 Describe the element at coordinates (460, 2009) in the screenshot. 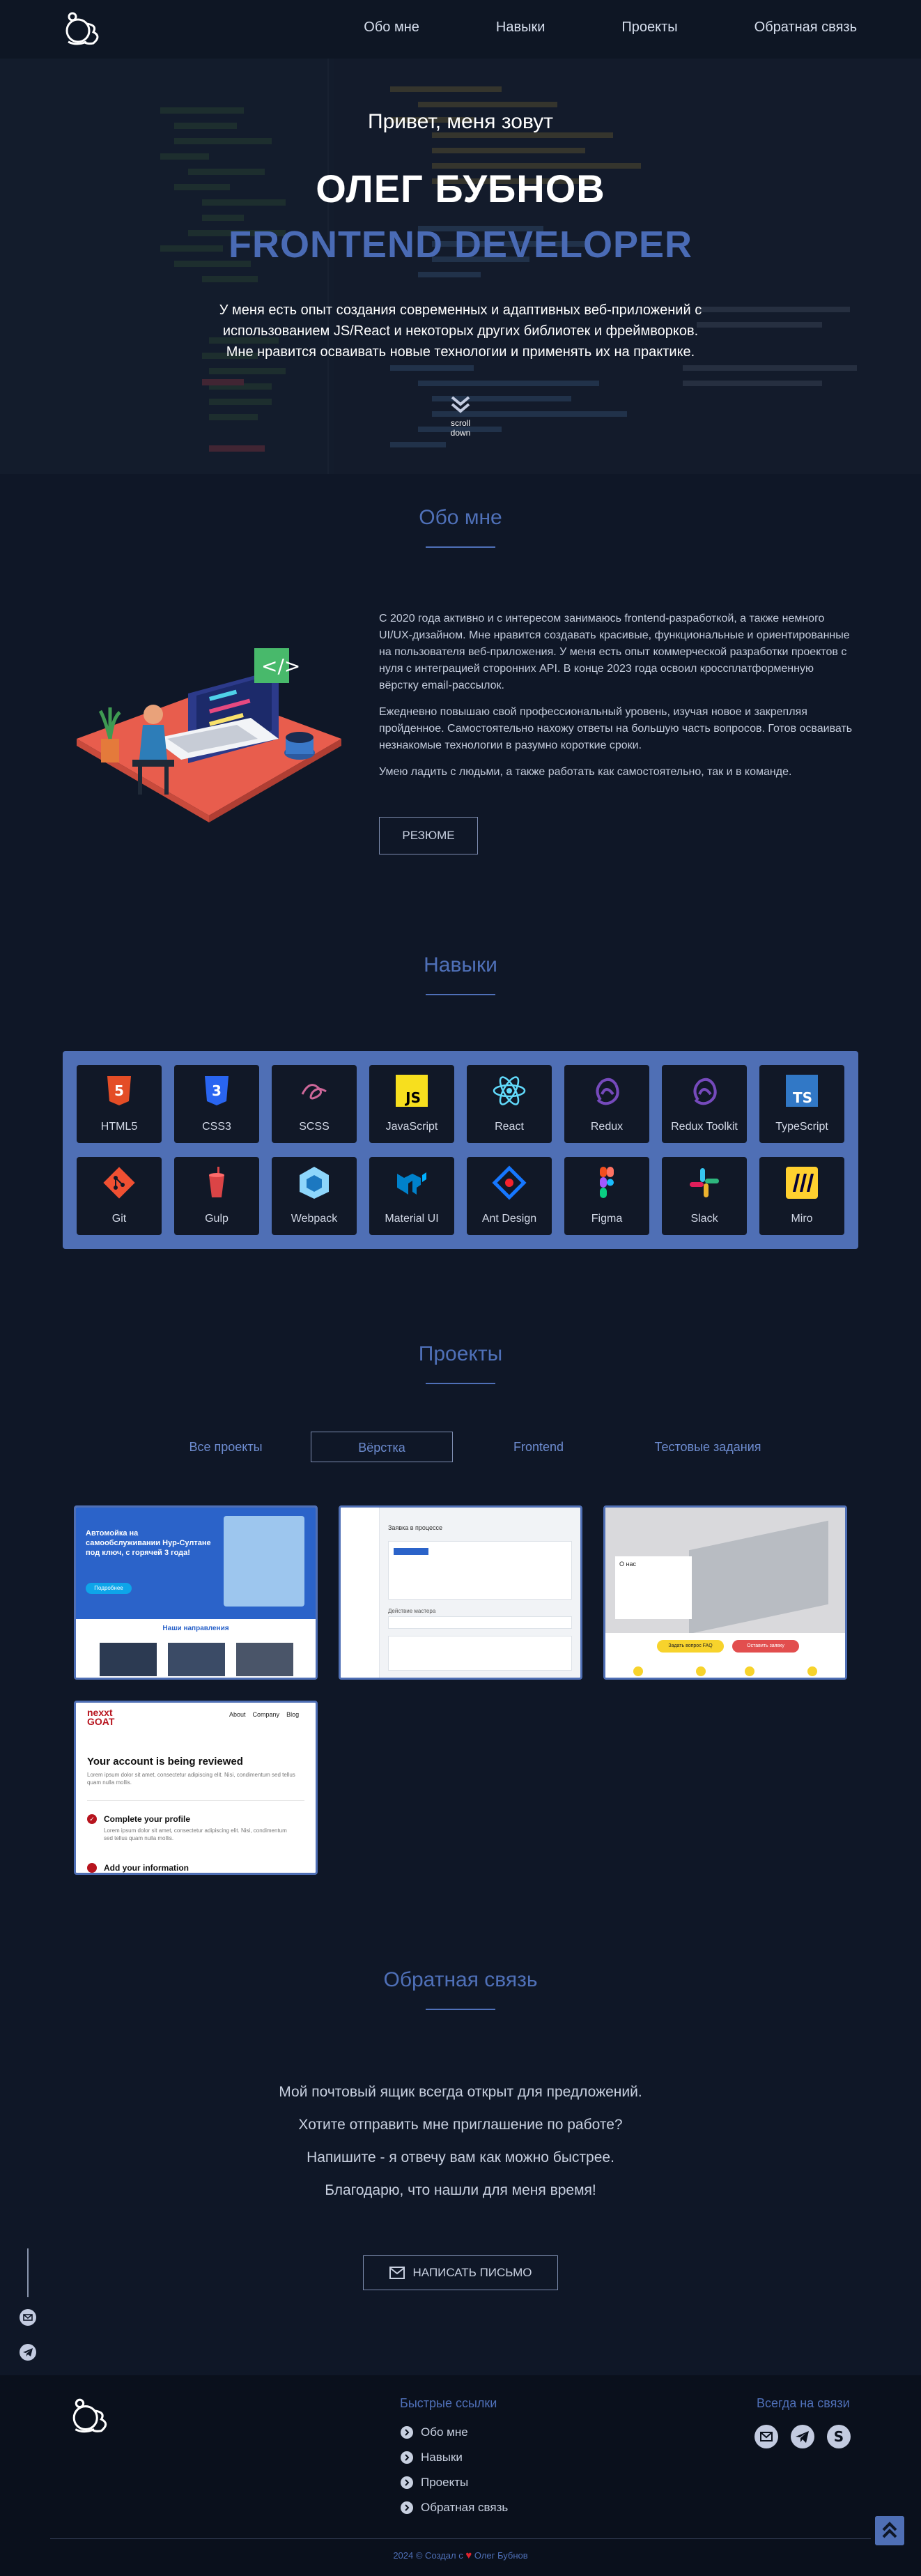

I see `contact-title-underline` at that location.